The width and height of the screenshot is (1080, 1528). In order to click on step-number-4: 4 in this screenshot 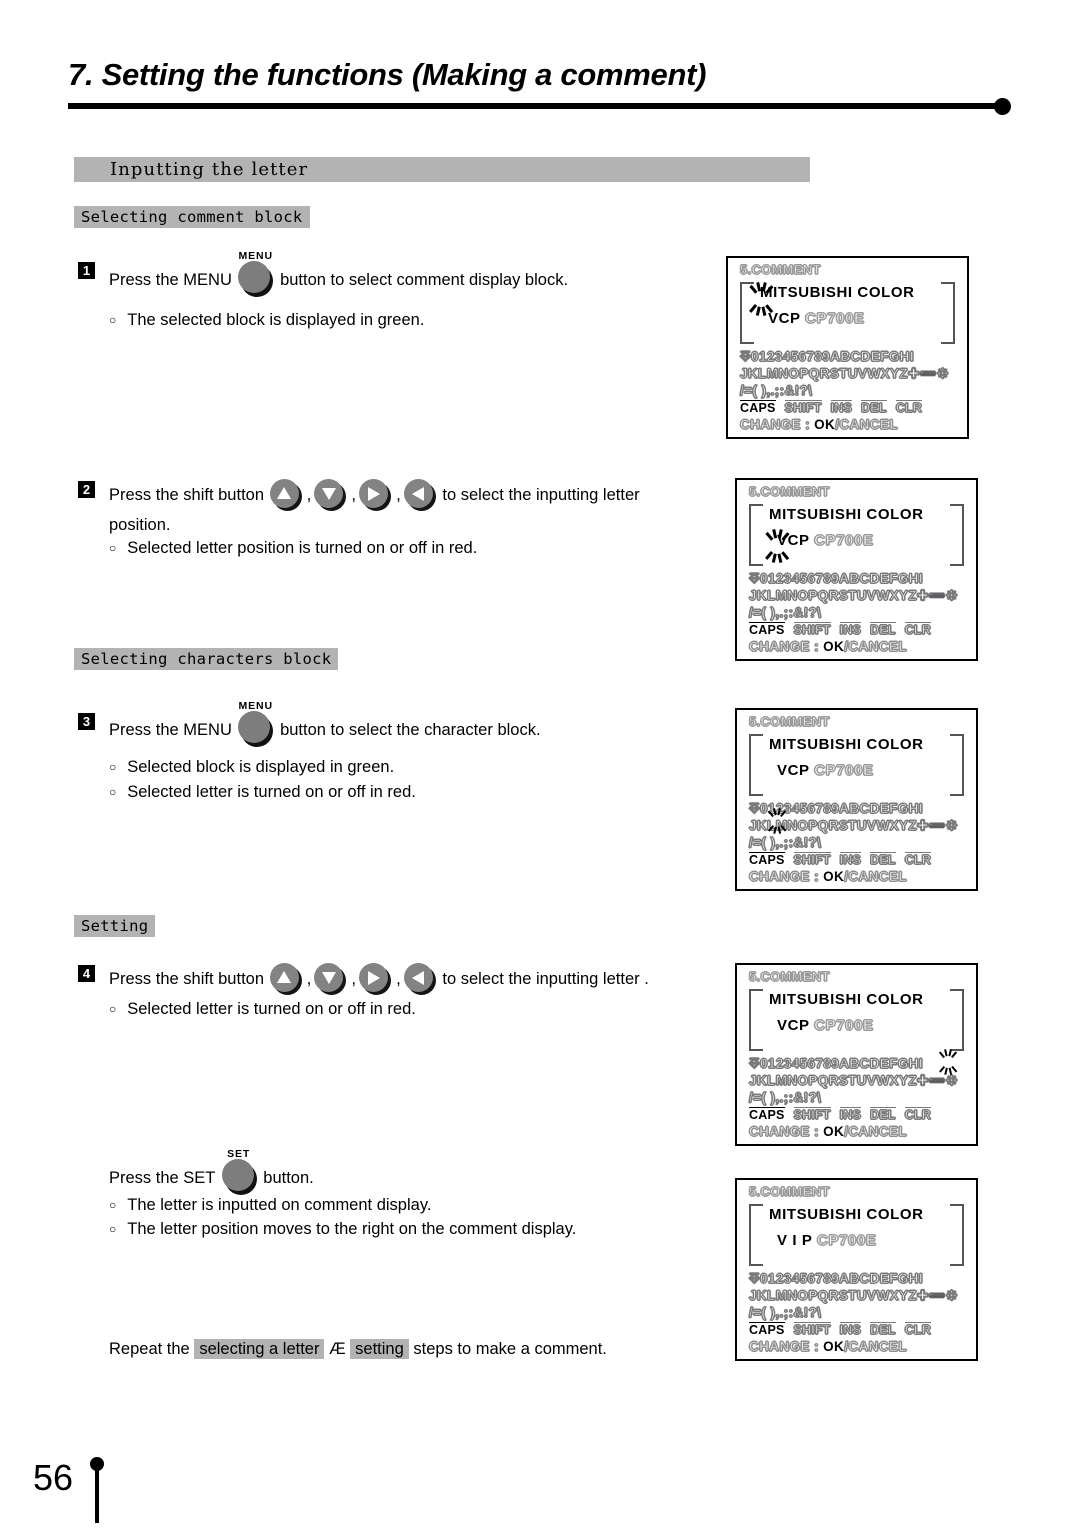, I will do `click(86, 973)`.